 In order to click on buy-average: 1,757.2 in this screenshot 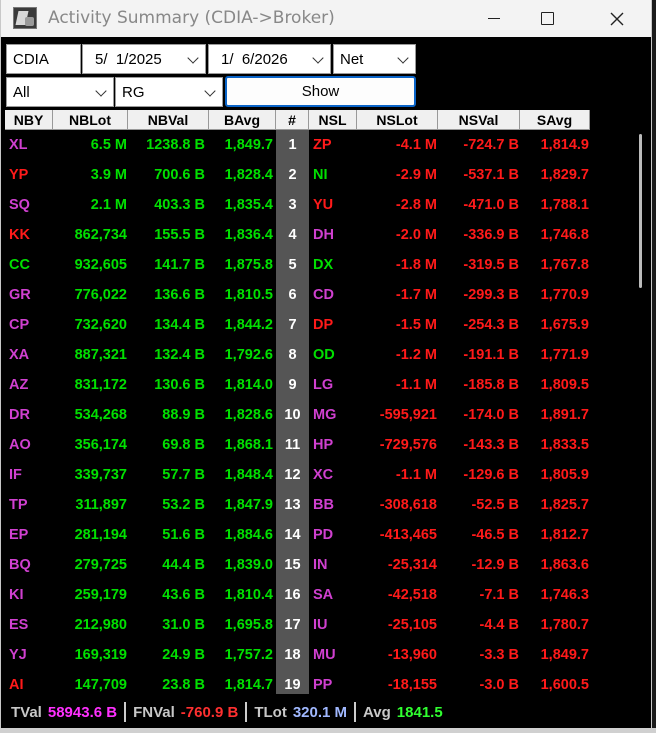, I will do `click(248, 655)`.